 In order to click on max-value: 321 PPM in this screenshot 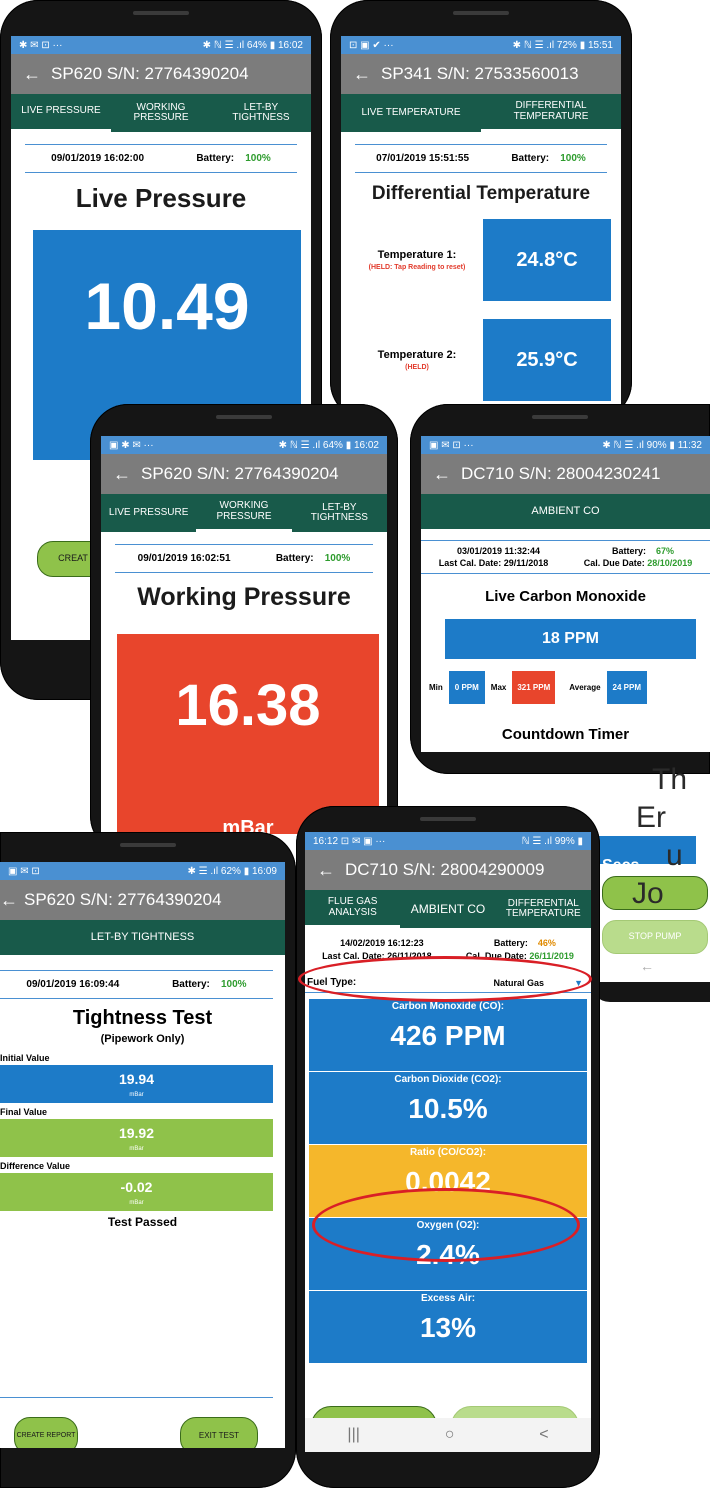, I will do `click(534, 687)`.